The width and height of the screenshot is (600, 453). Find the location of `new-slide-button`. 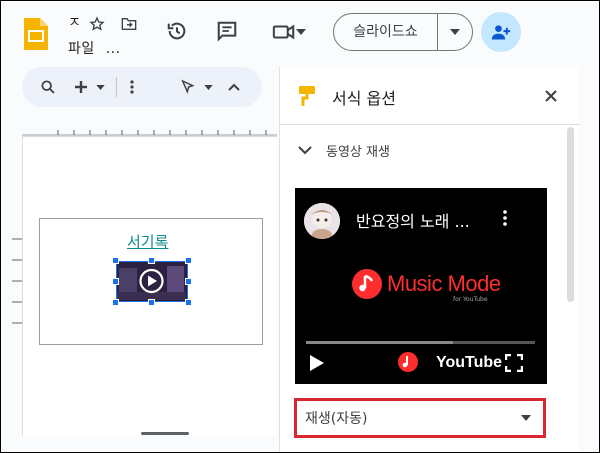

new-slide-button is located at coordinates (89, 87).